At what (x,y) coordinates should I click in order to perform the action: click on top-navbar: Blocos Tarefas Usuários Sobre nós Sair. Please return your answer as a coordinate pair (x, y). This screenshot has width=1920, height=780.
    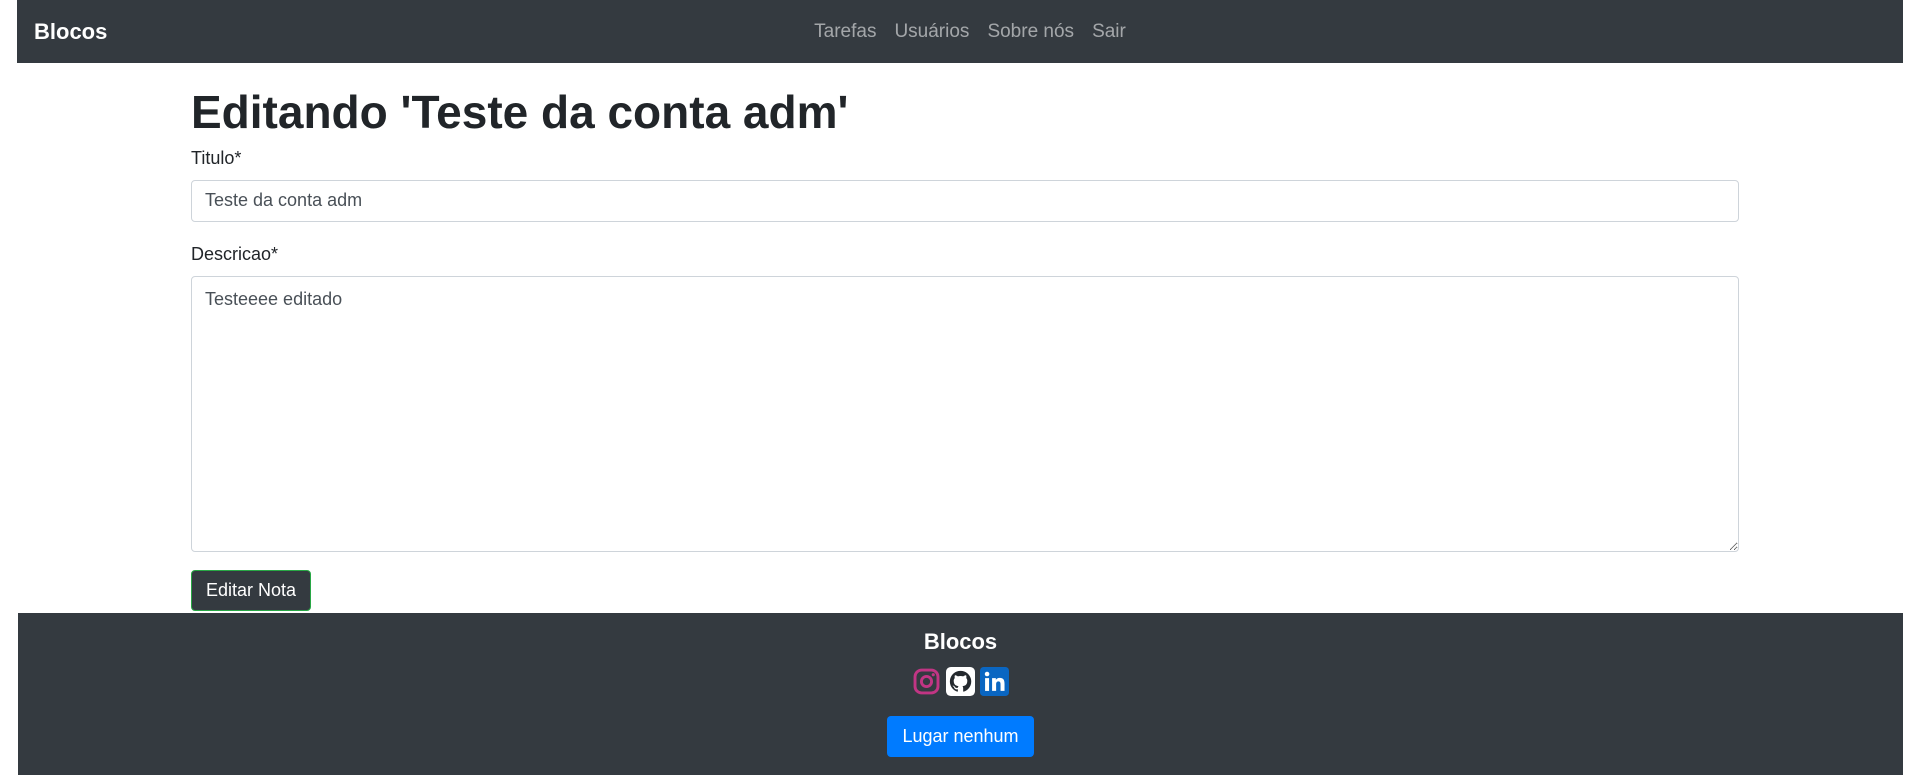
    Looking at the image, I should click on (960, 31).